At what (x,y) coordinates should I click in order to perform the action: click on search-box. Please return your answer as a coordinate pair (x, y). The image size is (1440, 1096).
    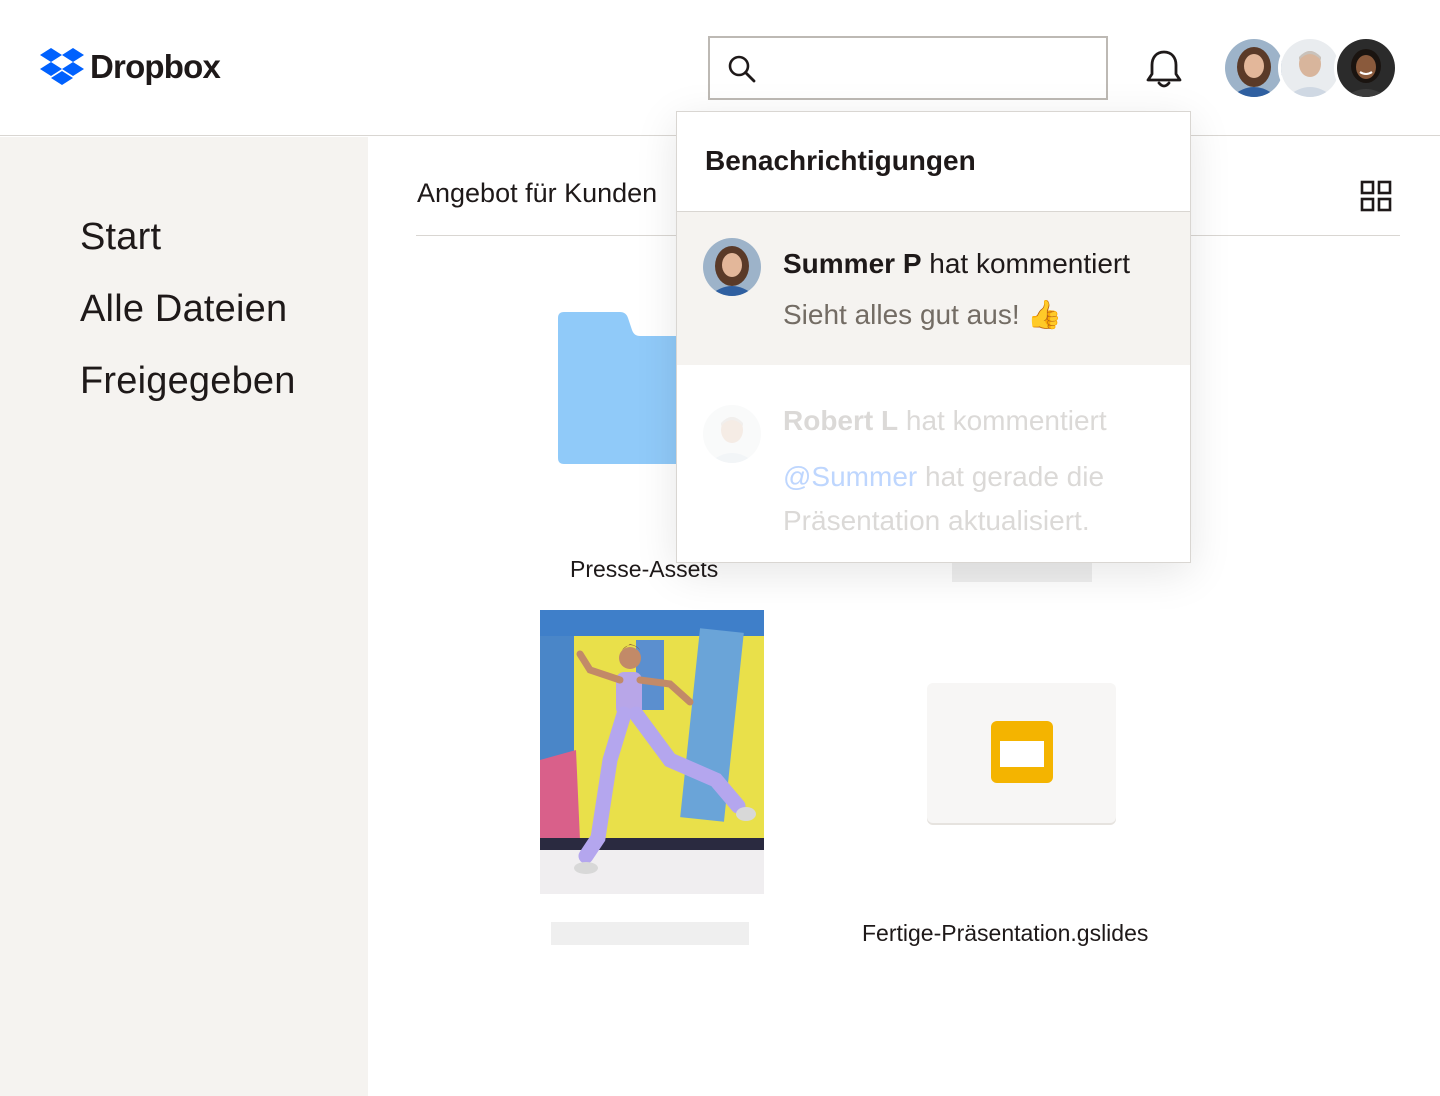
    Looking at the image, I should click on (908, 68).